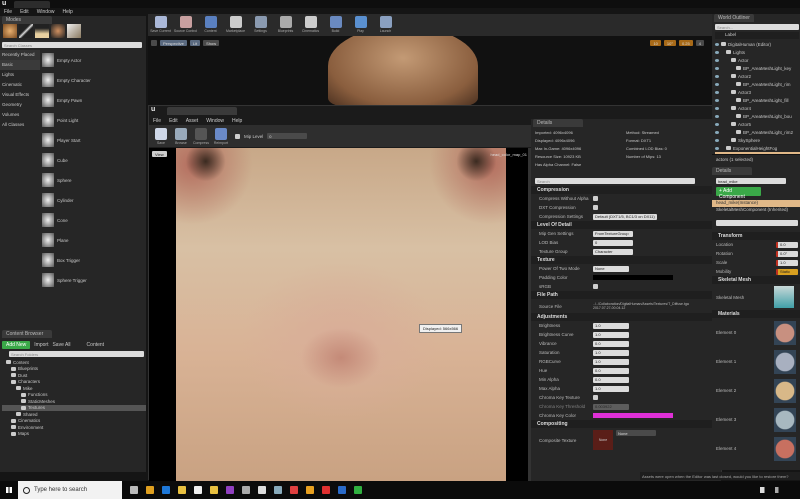  What do you see at coordinates (221, 136) in the screenshot?
I see `reimport-button: Reimport` at bounding box center [221, 136].